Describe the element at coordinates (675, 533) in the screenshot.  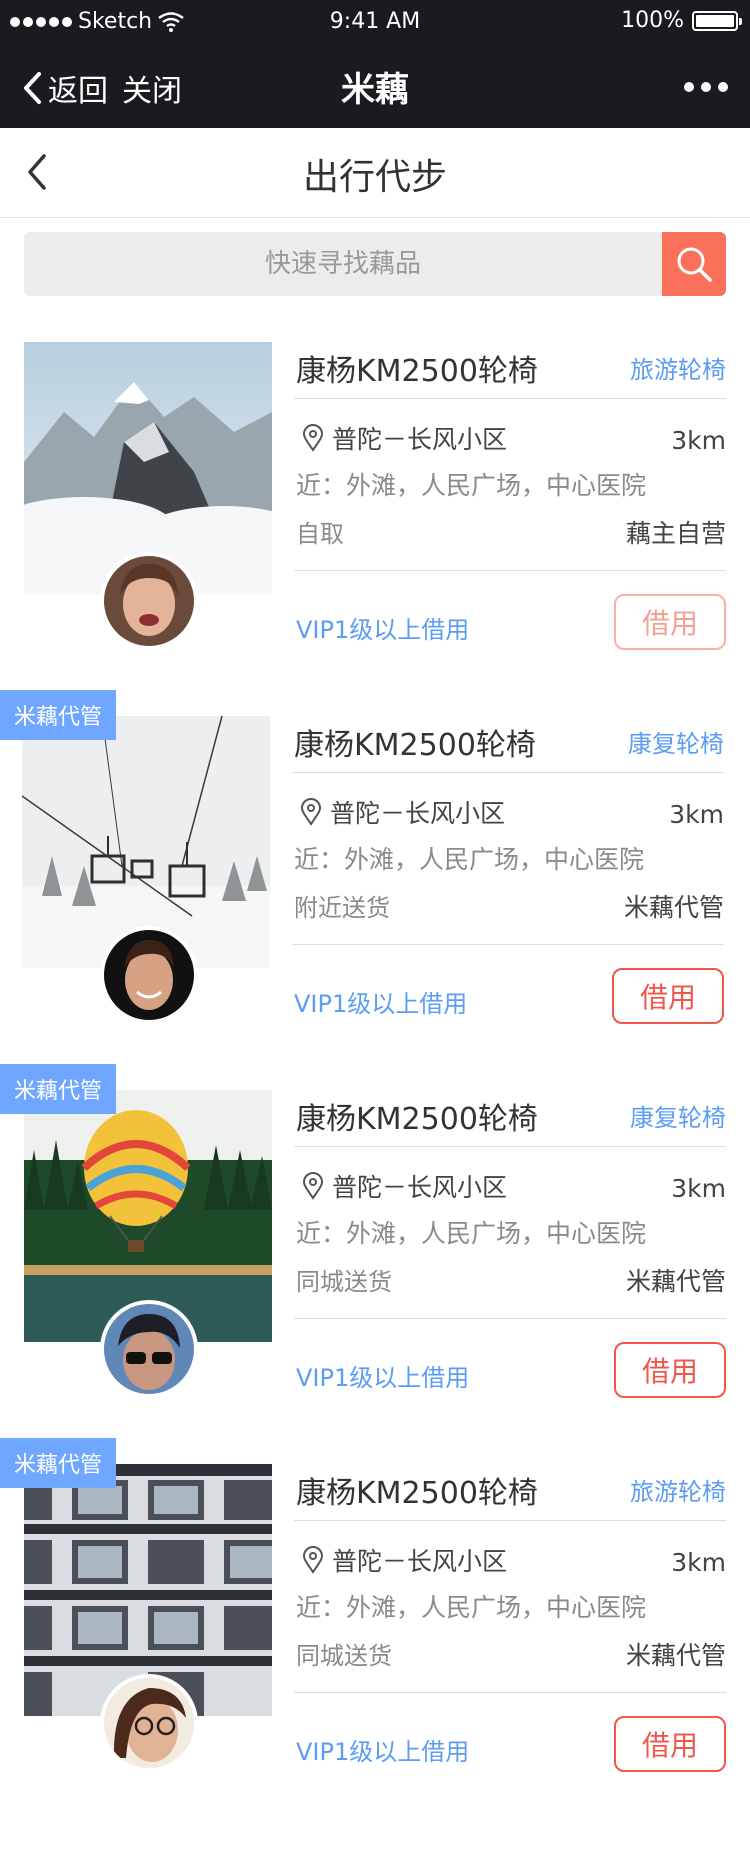
I see `item-owner: 藕主自营` at that location.